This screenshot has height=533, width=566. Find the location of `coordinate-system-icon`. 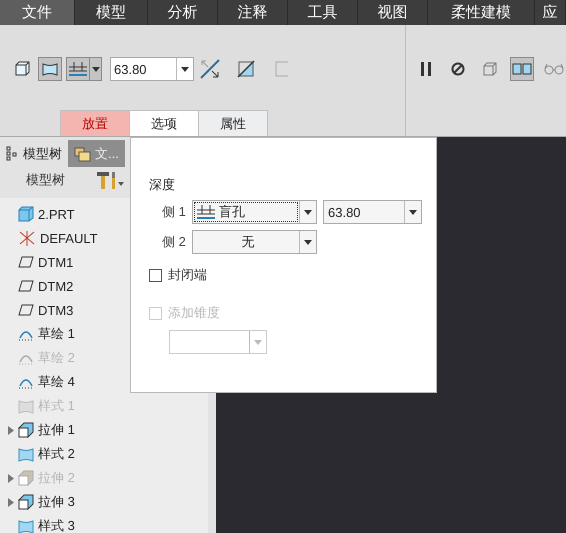

coordinate-system-icon is located at coordinates (27, 238).